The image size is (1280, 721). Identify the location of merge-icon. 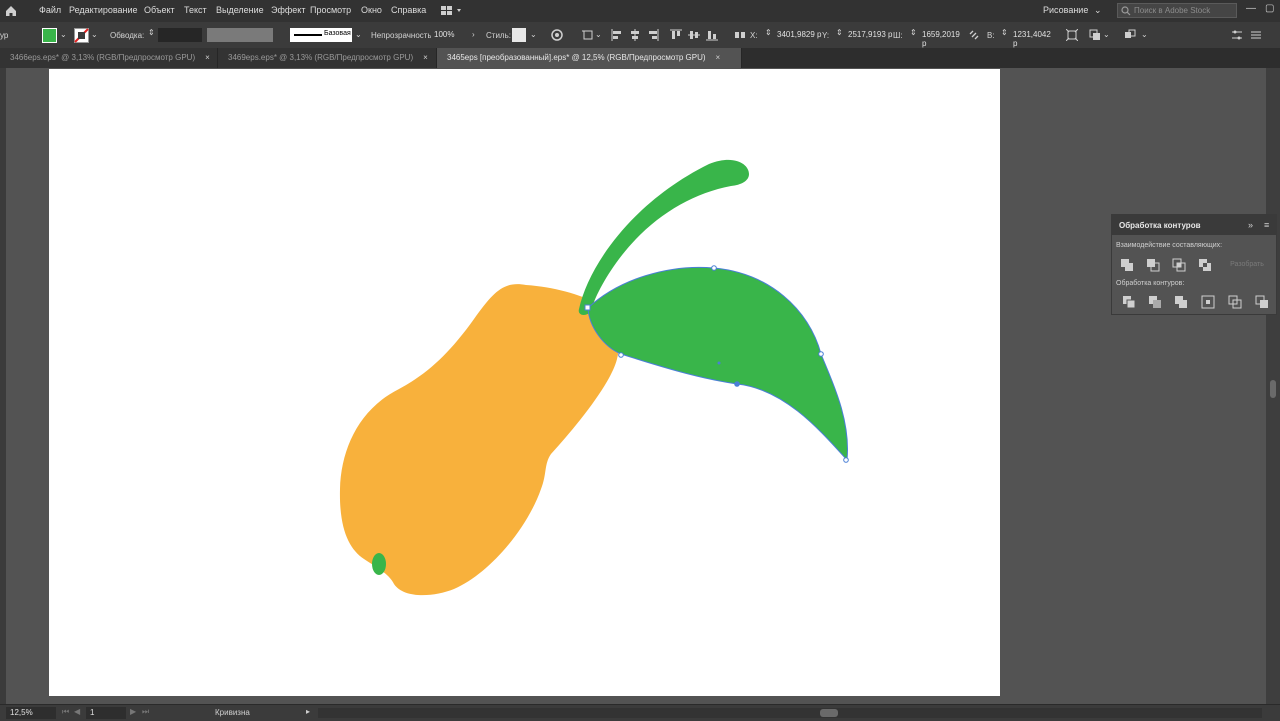
(1181, 302).